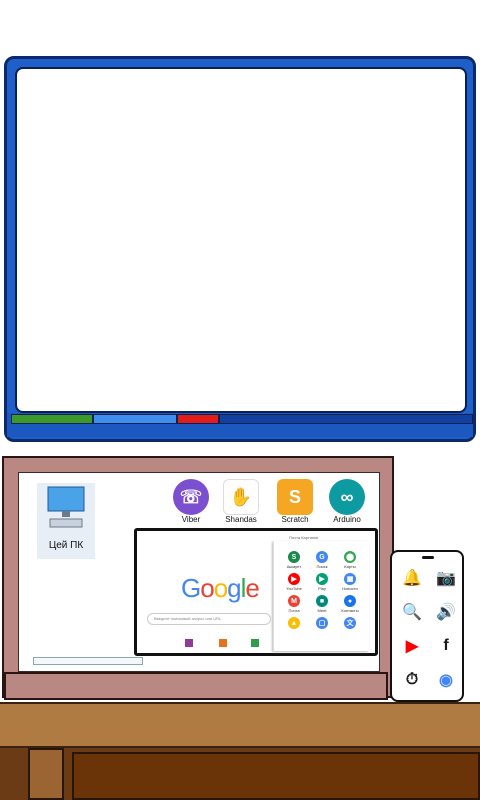 The image size is (480, 800). Describe the element at coordinates (350, 566) in the screenshot. I see `browser-app-label: Карты` at that location.